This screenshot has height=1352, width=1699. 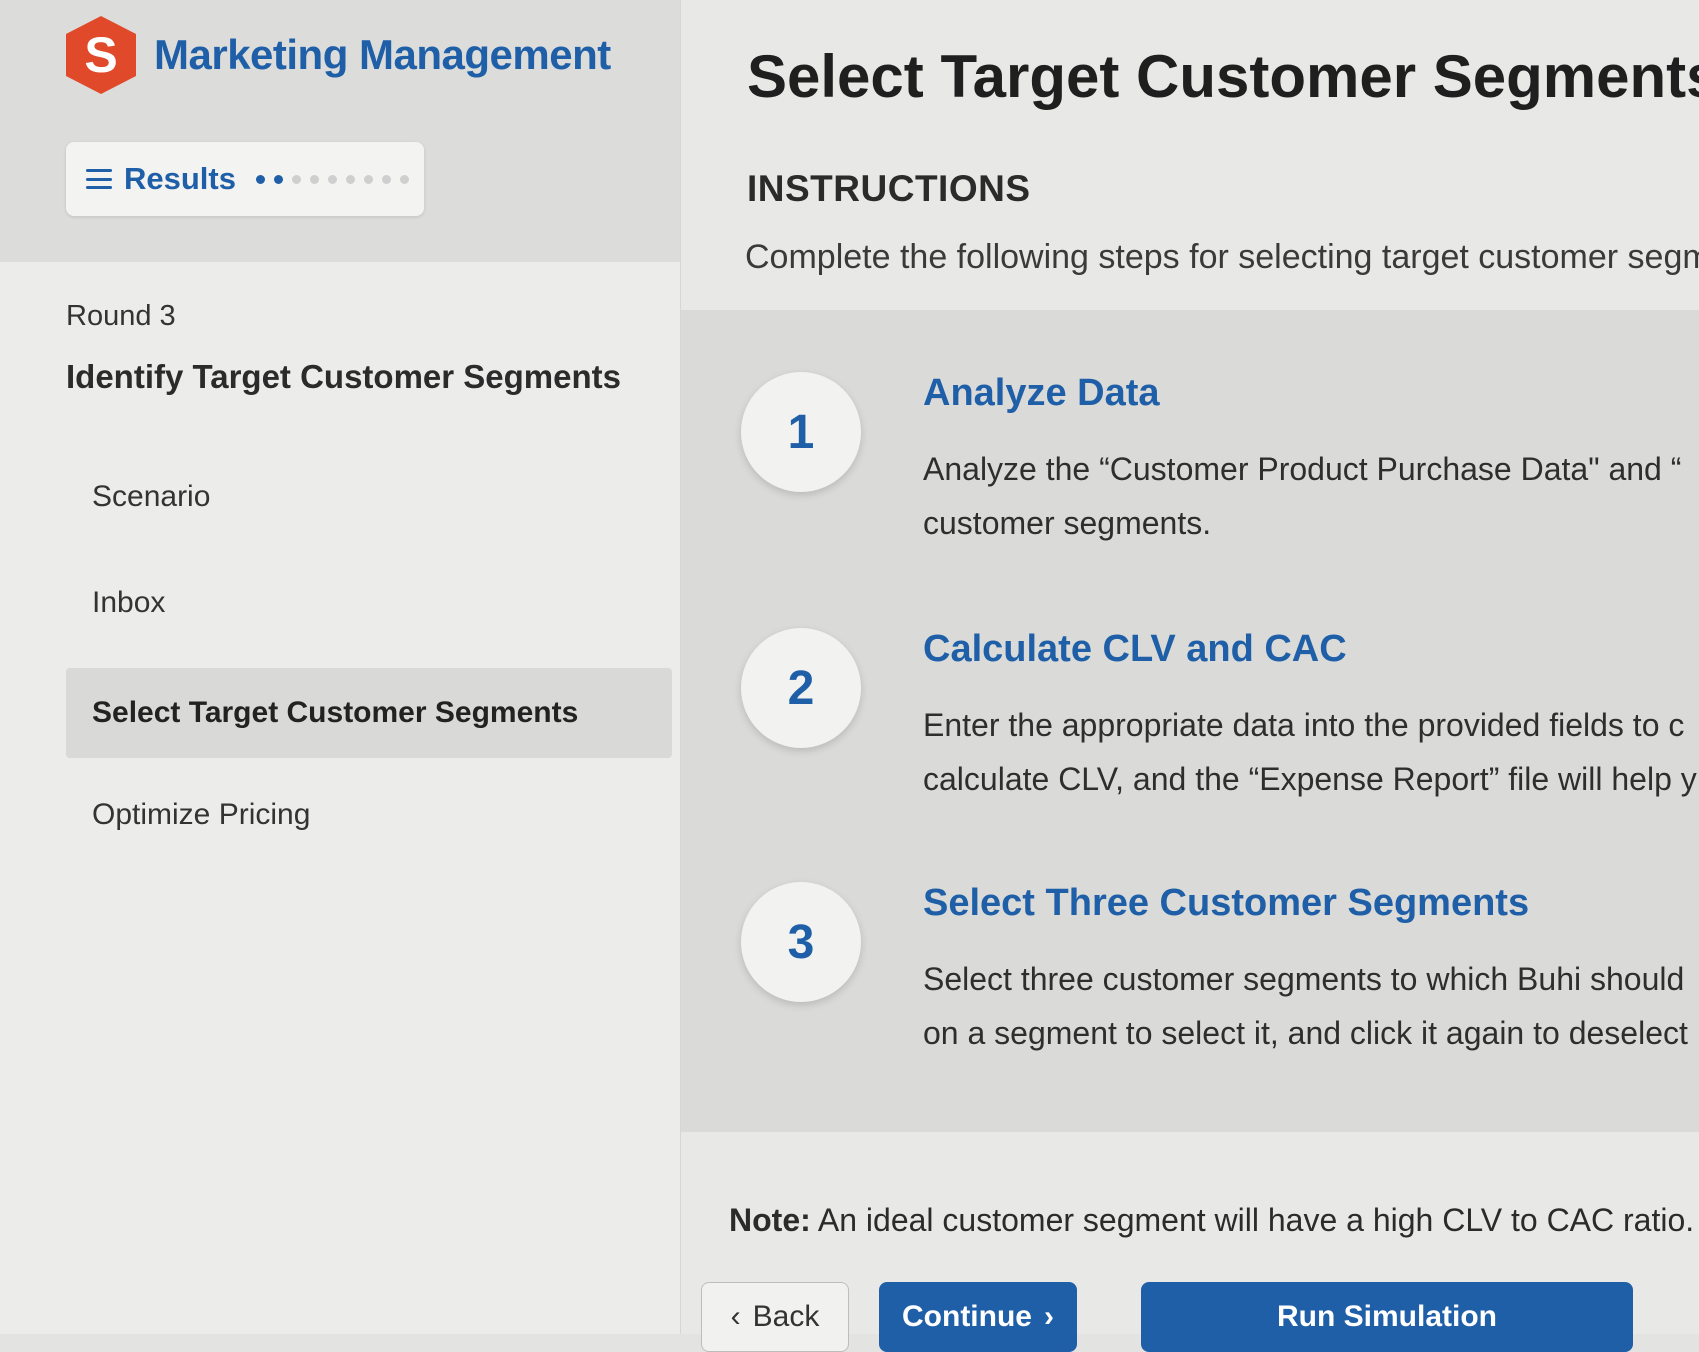 What do you see at coordinates (1041, 393) in the screenshot?
I see `step-title: Analyze Data` at bounding box center [1041, 393].